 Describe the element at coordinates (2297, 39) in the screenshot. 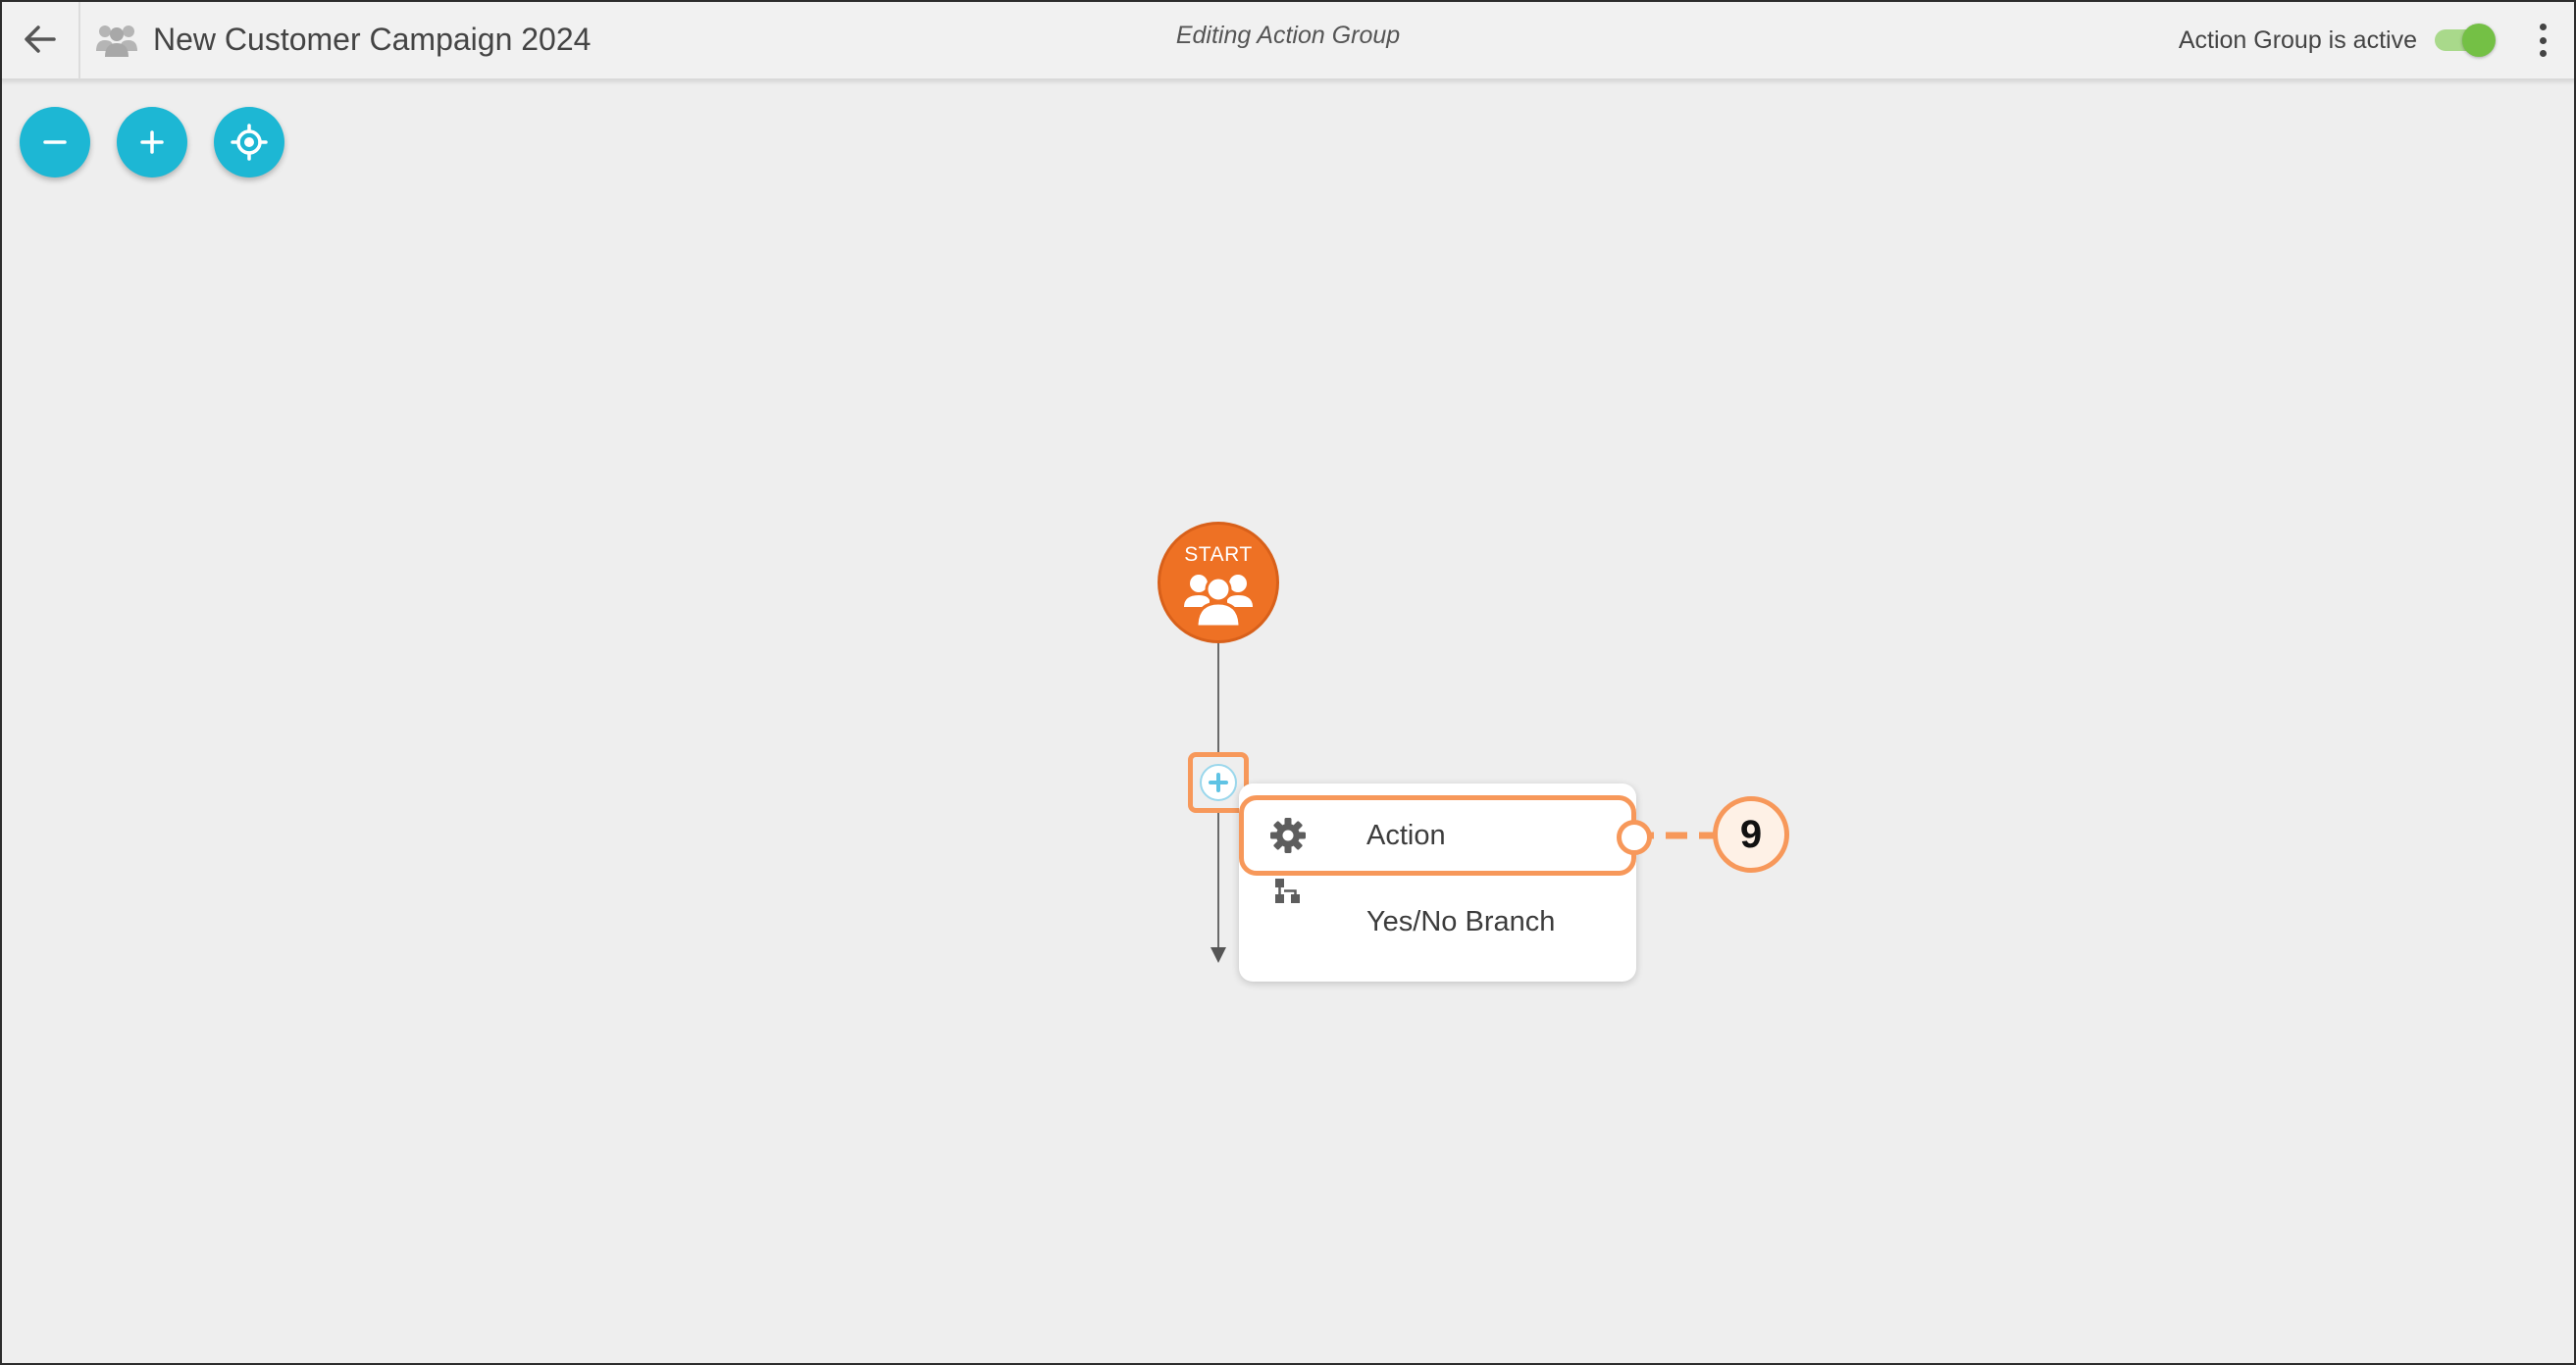

I see `active-toggle-label: Action Group is active` at that location.